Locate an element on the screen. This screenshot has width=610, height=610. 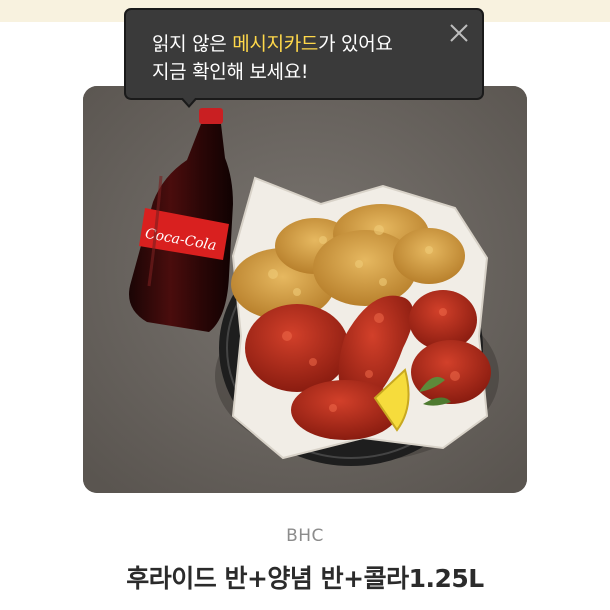
tooltip-text-prefix: 읽지 않은 is located at coordinates (192, 44).